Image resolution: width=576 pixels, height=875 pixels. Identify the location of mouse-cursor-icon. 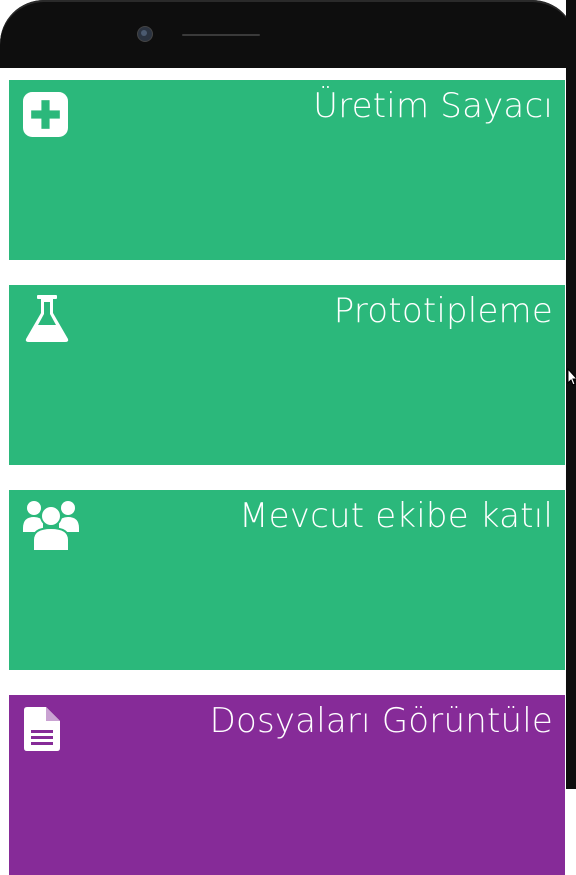
(571, 378).